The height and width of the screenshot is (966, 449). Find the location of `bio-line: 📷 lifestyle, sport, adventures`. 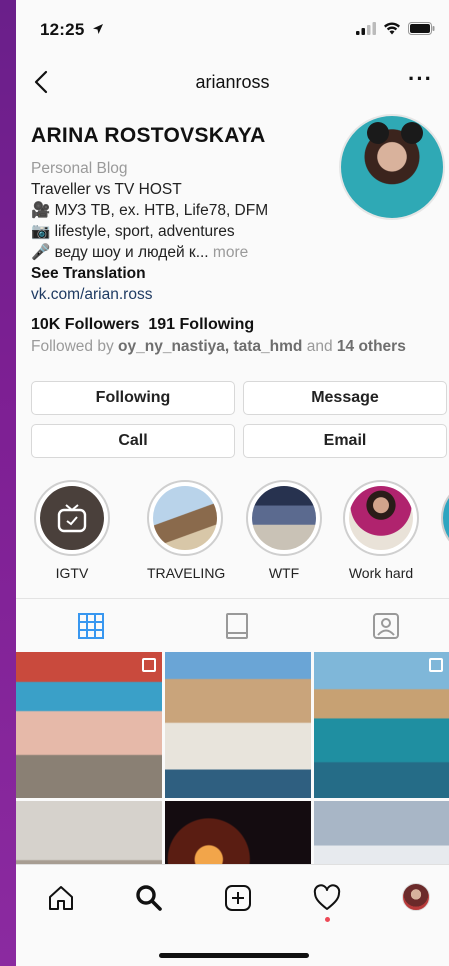

bio-line: 📷 lifestyle, sport, adventures is located at coordinates (133, 231).